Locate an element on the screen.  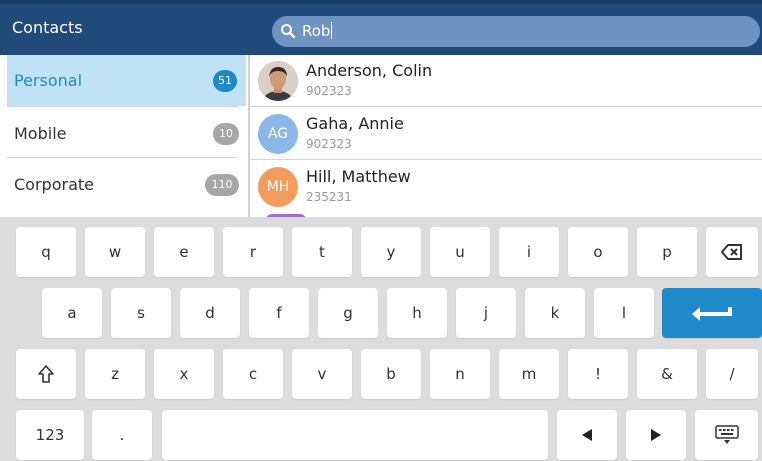
category-corporate: Corporate 110 is located at coordinates (126, 183).